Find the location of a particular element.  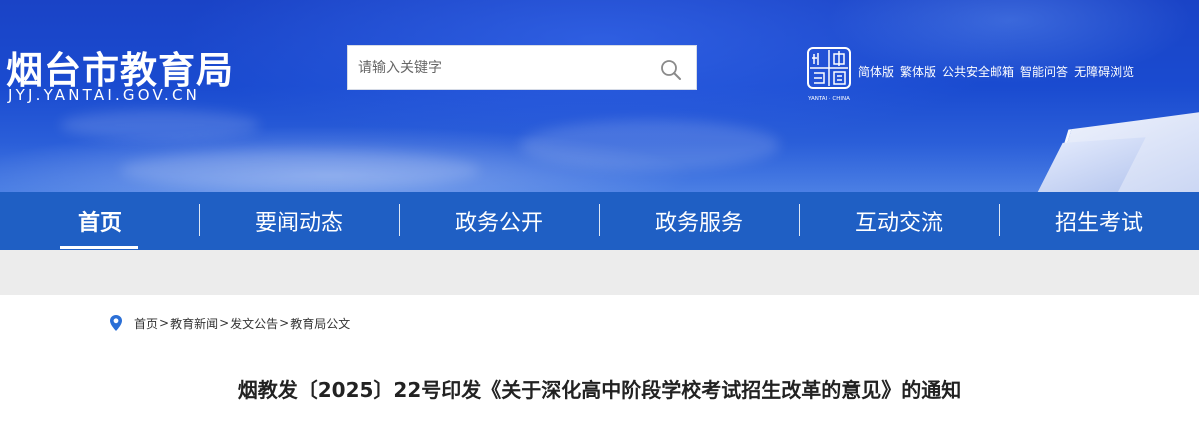

nav-item-news: 要闻动态 is located at coordinates (299, 221).